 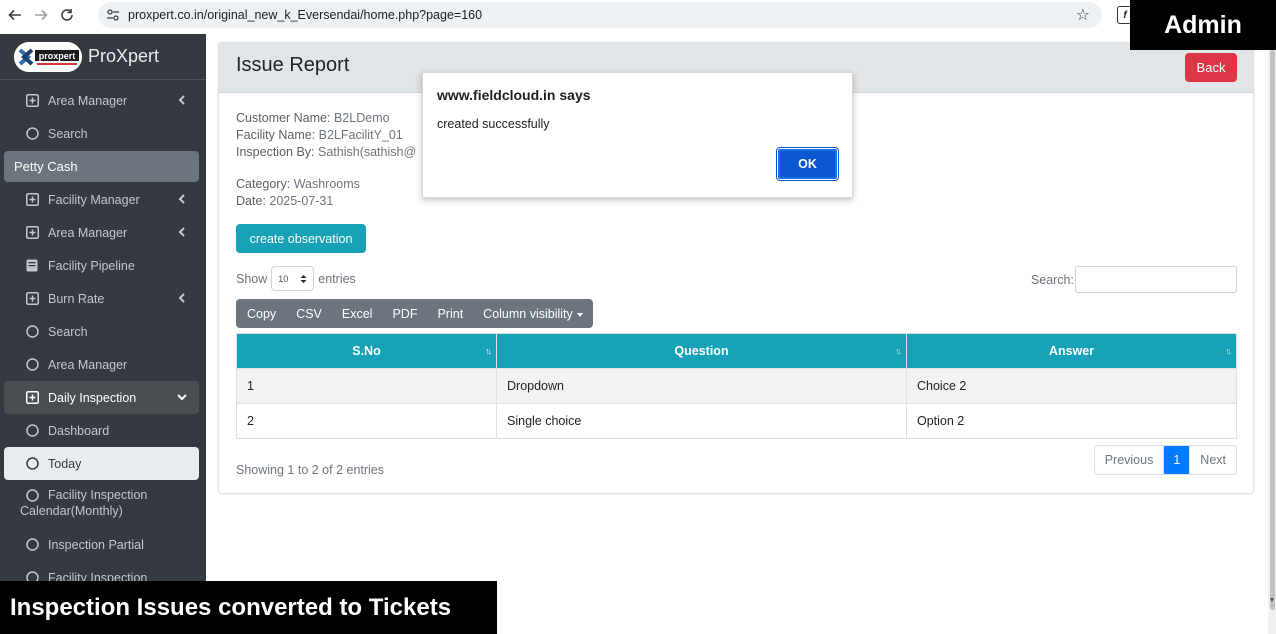 What do you see at coordinates (1213, 460) in the screenshot?
I see `pagination-next: Next` at bounding box center [1213, 460].